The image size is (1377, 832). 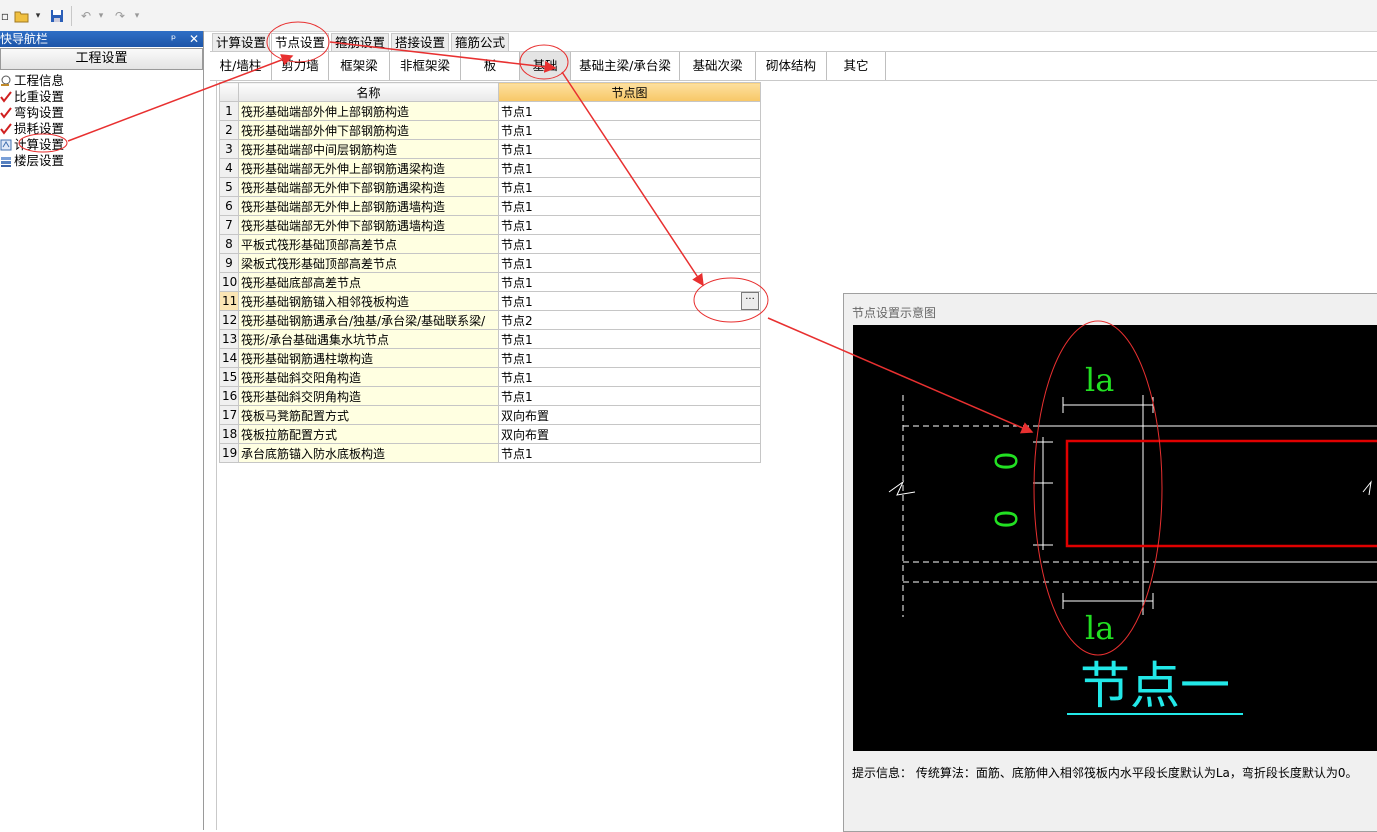 I want to click on nav-item-project-info: 工程信息, so click(x=32, y=81).